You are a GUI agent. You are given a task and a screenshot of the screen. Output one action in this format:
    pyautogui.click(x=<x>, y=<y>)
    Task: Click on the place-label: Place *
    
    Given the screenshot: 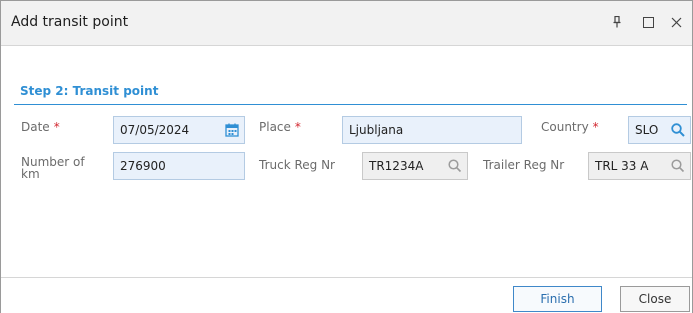 What is the action you would take?
    pyautogui.click(x=280, y=127)
    